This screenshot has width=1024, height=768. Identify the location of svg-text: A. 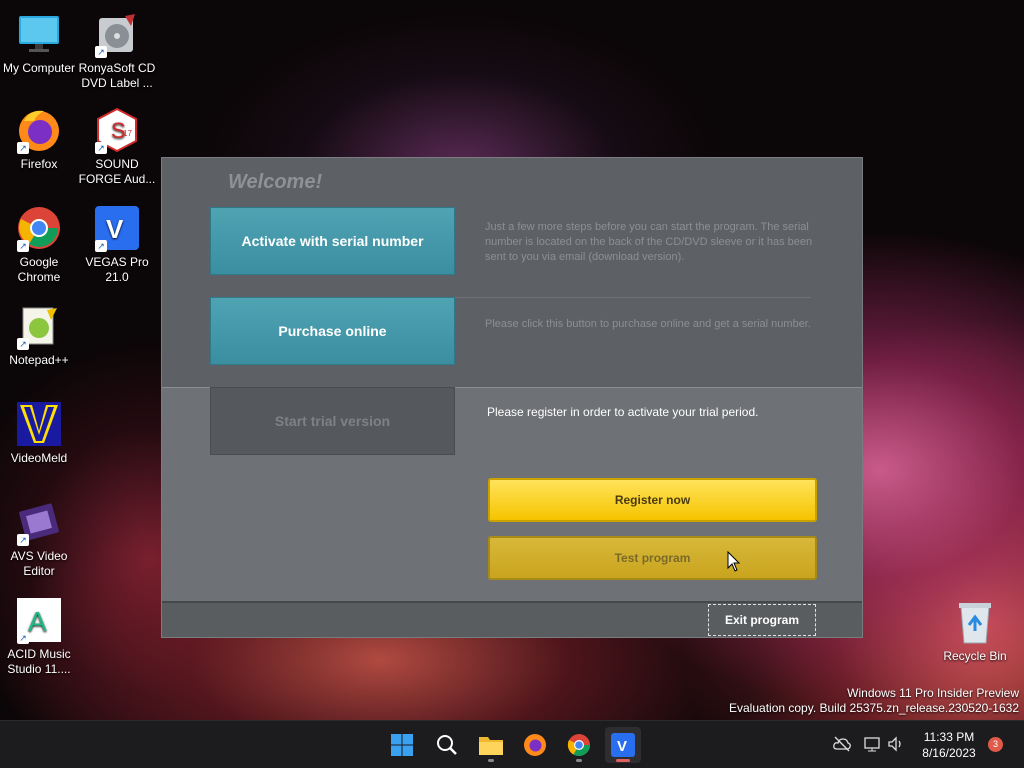
(37, 621).